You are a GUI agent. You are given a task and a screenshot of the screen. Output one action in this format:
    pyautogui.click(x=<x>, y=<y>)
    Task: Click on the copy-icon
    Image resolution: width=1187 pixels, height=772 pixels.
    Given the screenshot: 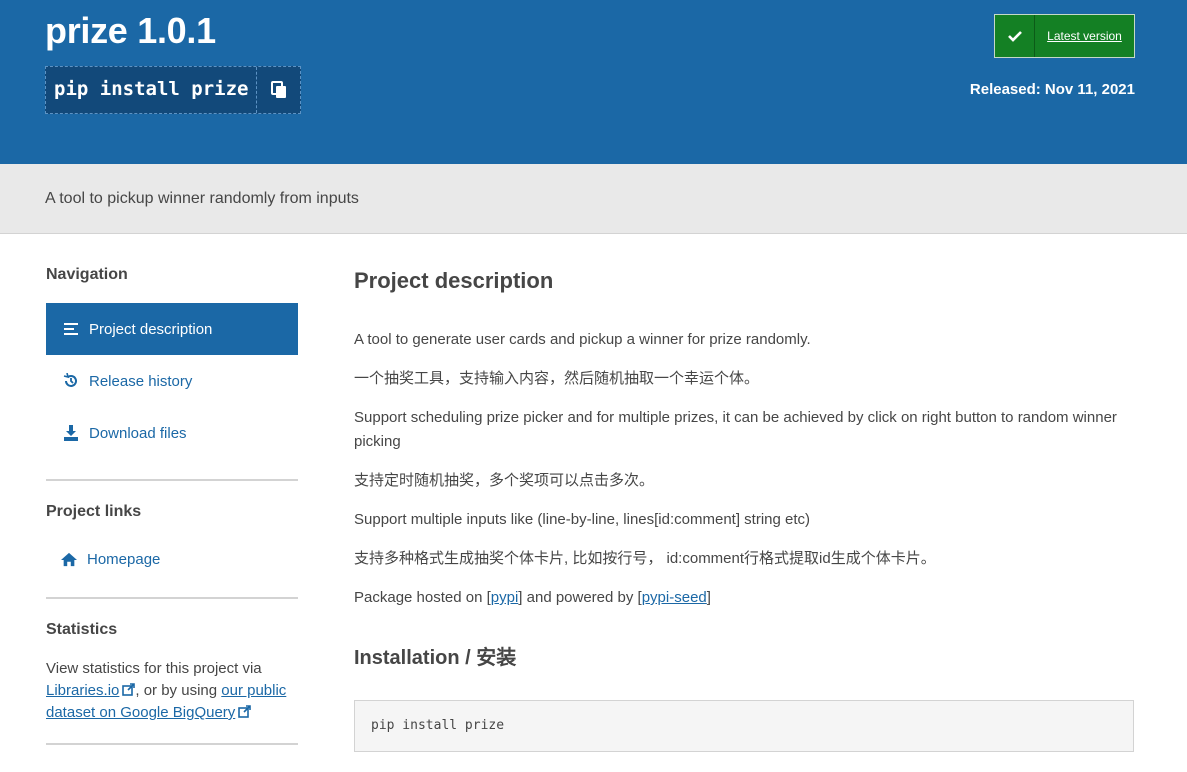 What is the action you would take?
    pyautogui.click(x=278, y=89)
    